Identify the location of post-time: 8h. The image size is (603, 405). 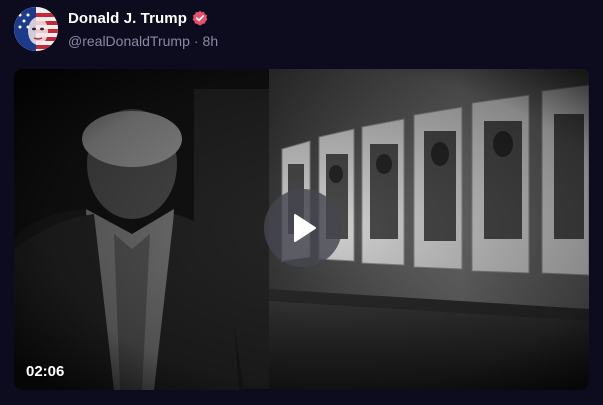
(211, 41).